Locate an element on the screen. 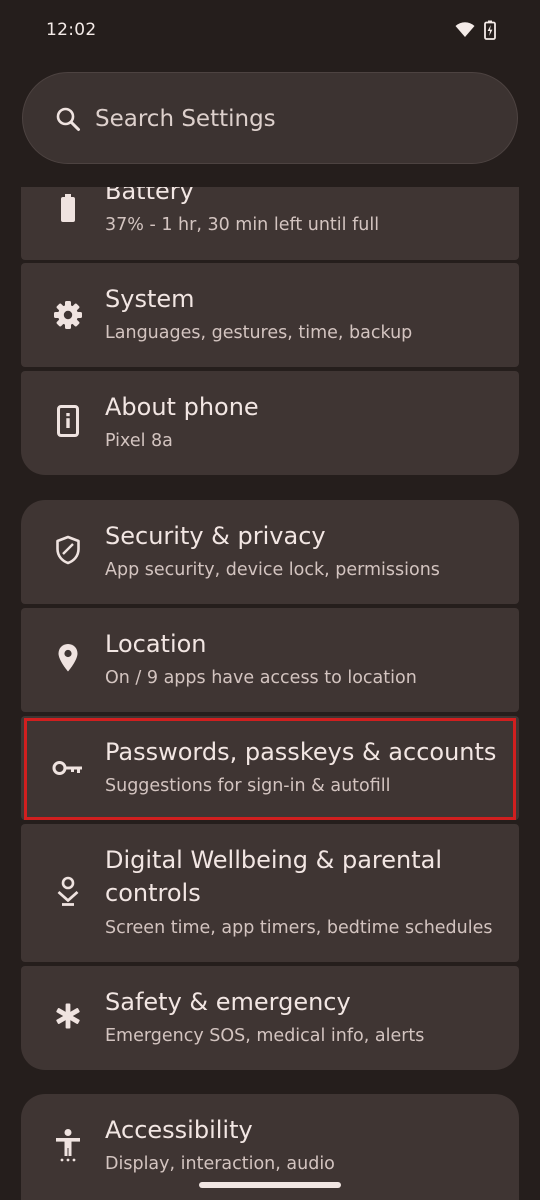  settings-item-subtitle: Languages, gestures, time, backup is located at coordinates (259, 333).